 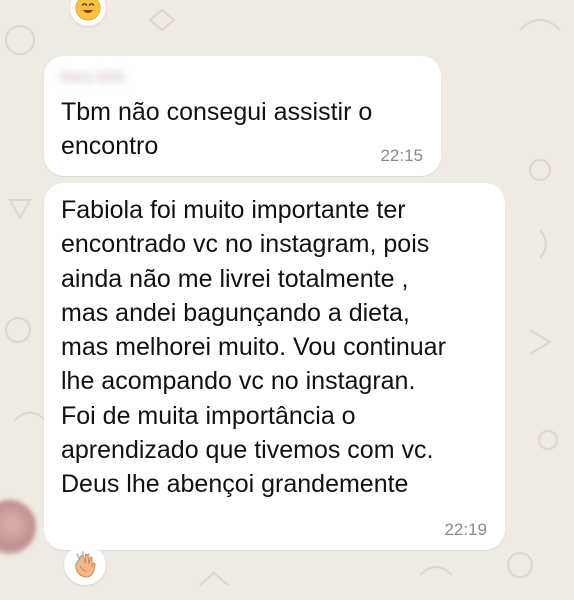 I want to click on sender-name: Maria NNN., so click(x=94, y=76).